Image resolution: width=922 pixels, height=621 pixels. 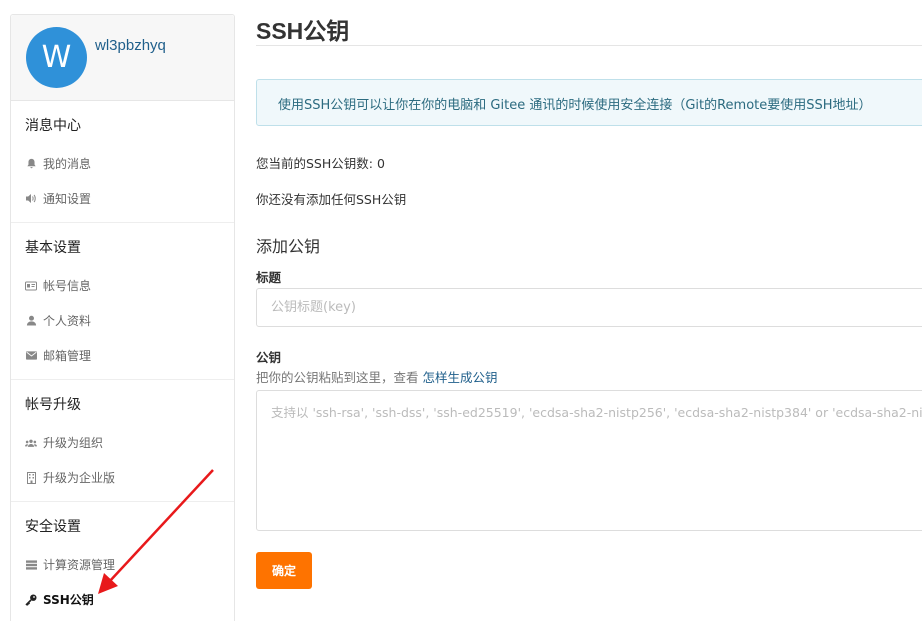 I want to click on server-icon, so click(x=31, y=565).